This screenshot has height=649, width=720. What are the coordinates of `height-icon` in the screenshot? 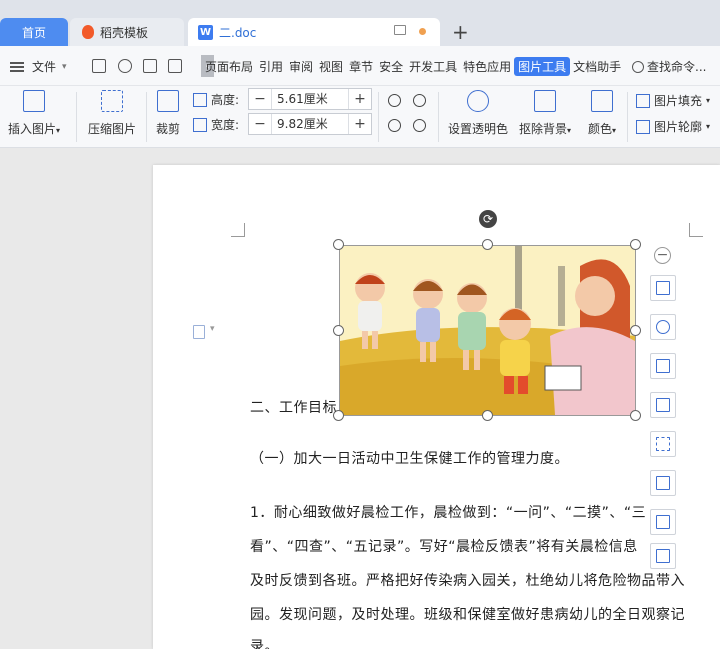 It's located at (200, 99).